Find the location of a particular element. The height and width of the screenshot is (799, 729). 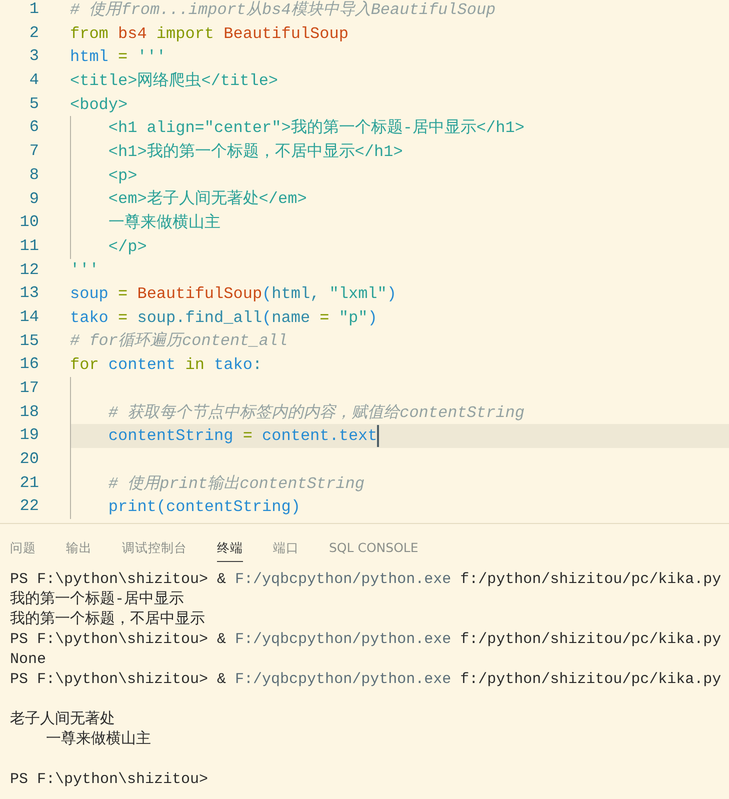

code-line: <p> is located at coordinates (123, 176).